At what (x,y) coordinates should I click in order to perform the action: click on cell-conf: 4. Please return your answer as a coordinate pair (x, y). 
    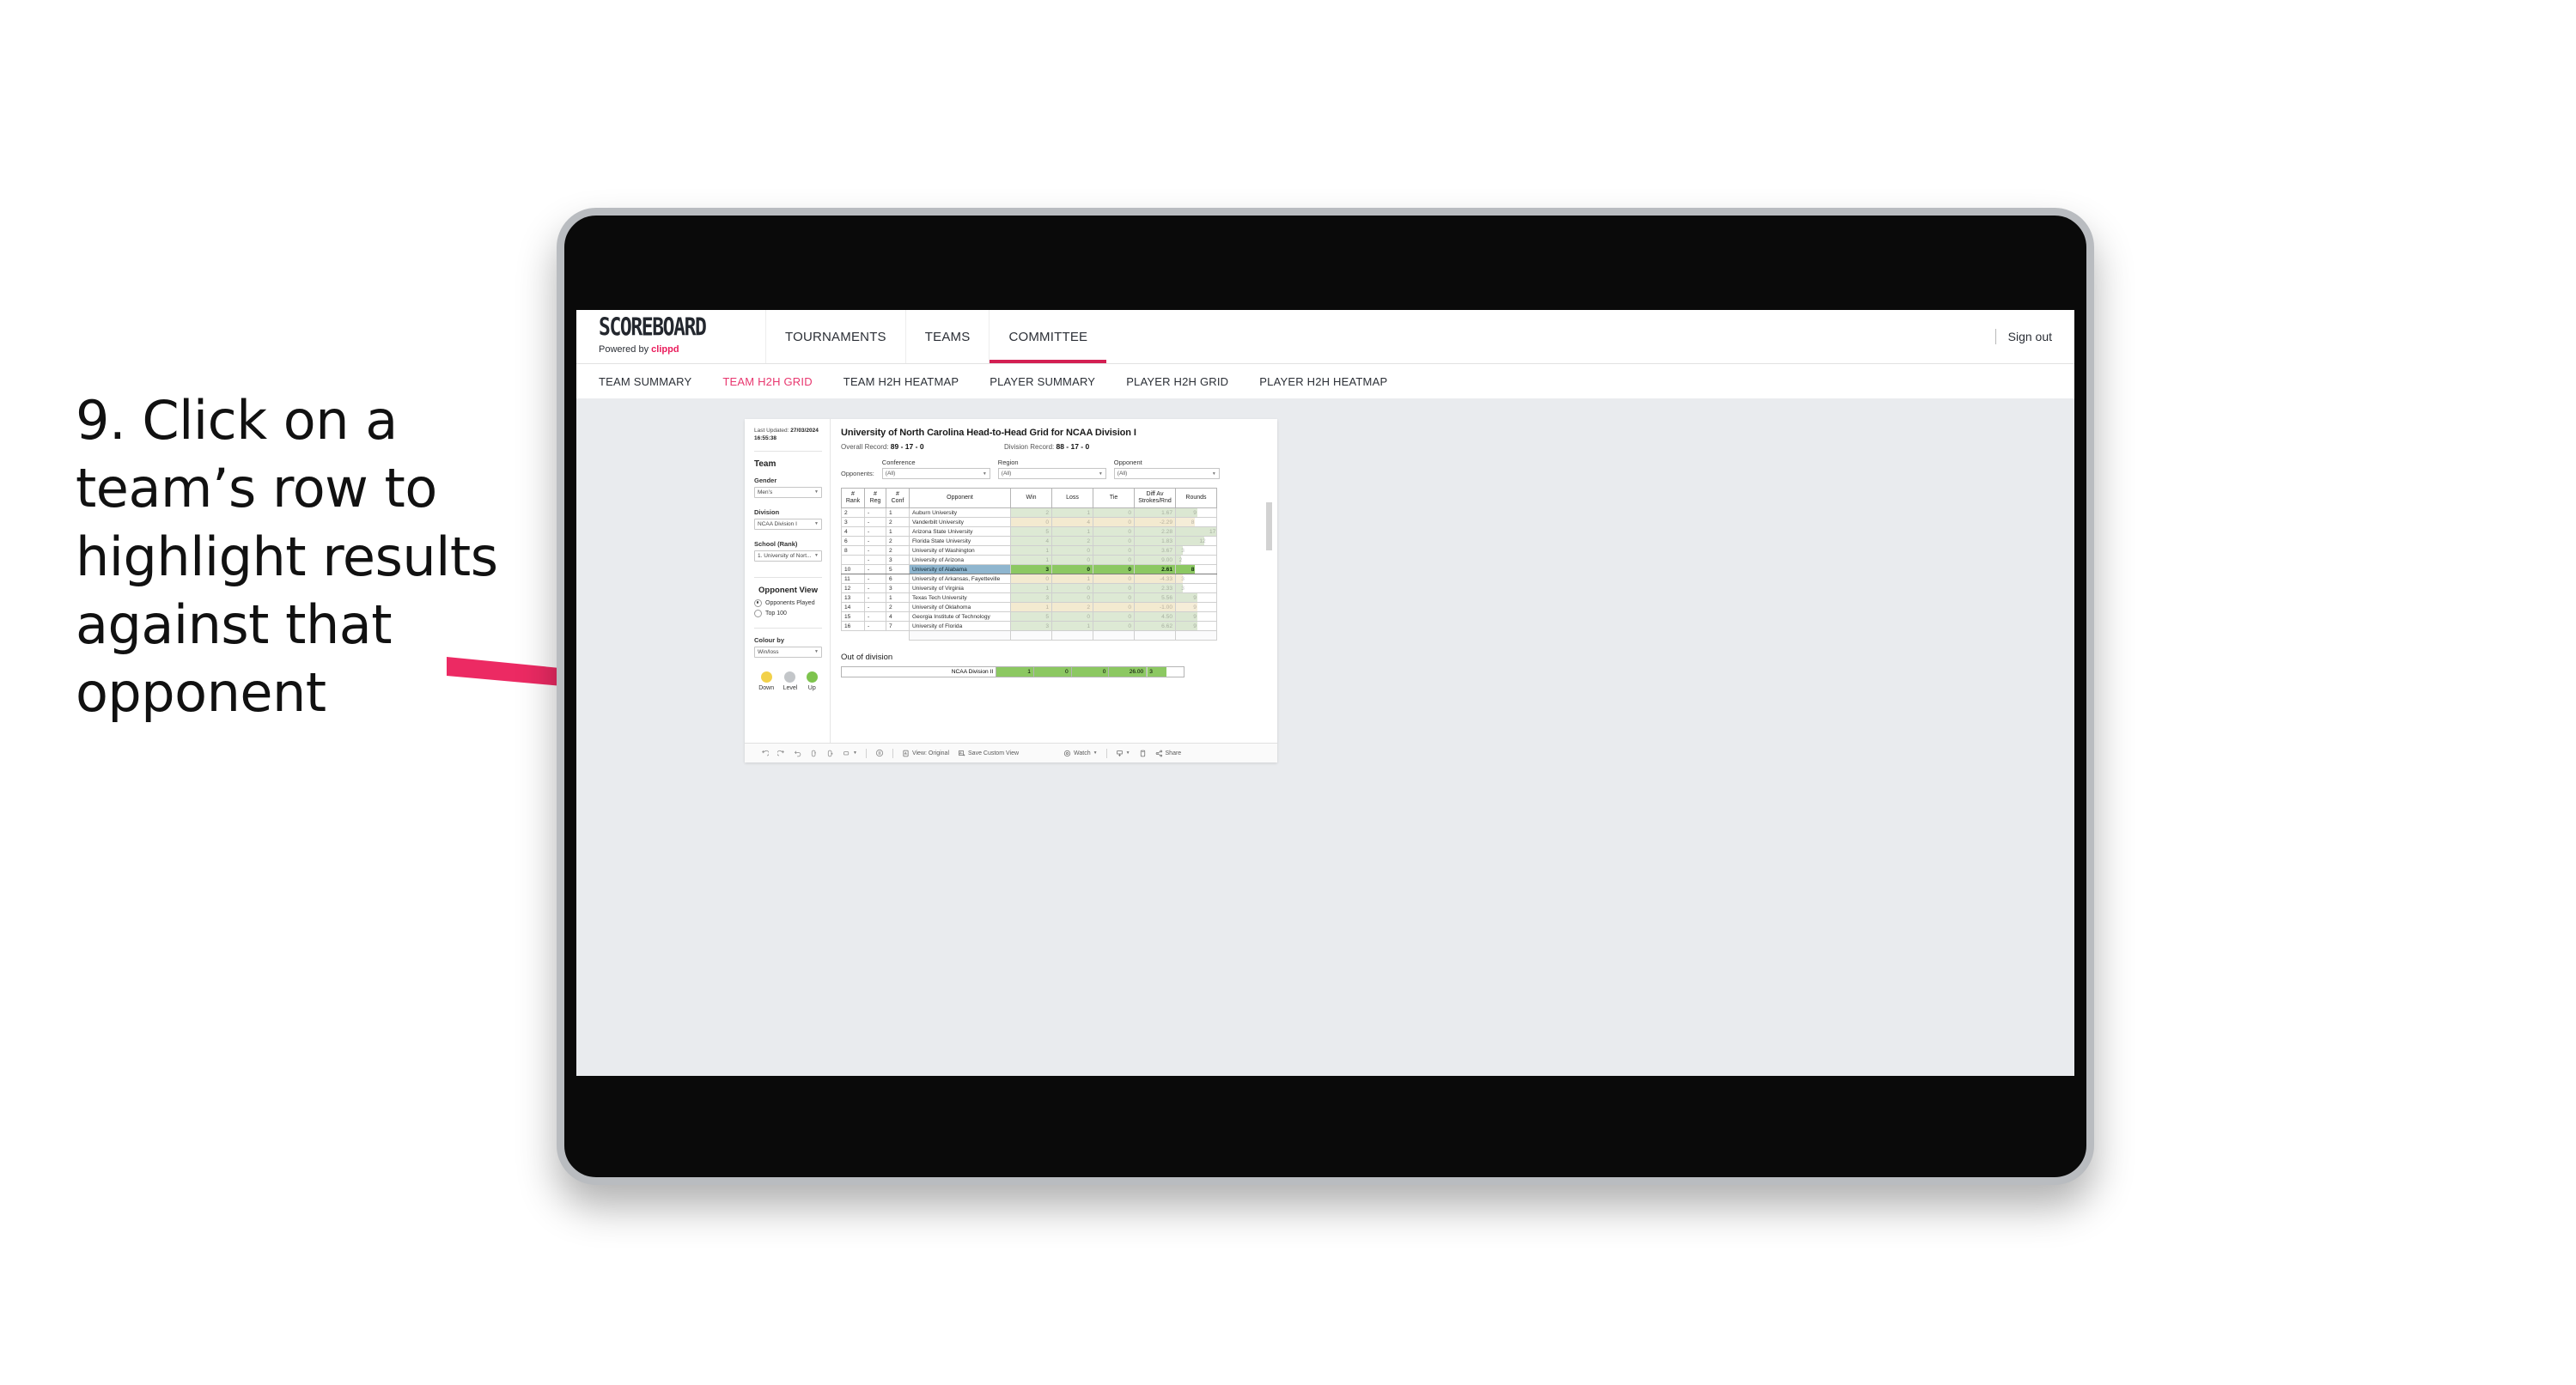
    Looking at the image, I should click on (898, 617).